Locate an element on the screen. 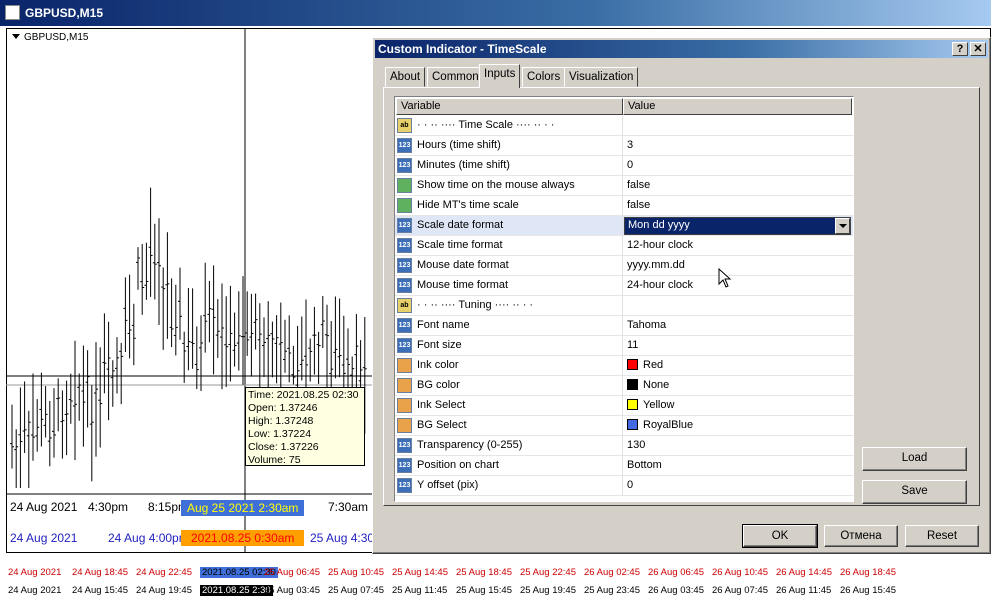 This screenshot has width=991, height=608. input-row: 123 Minutes (time shift) 0 is located at coordinates (624, 166).